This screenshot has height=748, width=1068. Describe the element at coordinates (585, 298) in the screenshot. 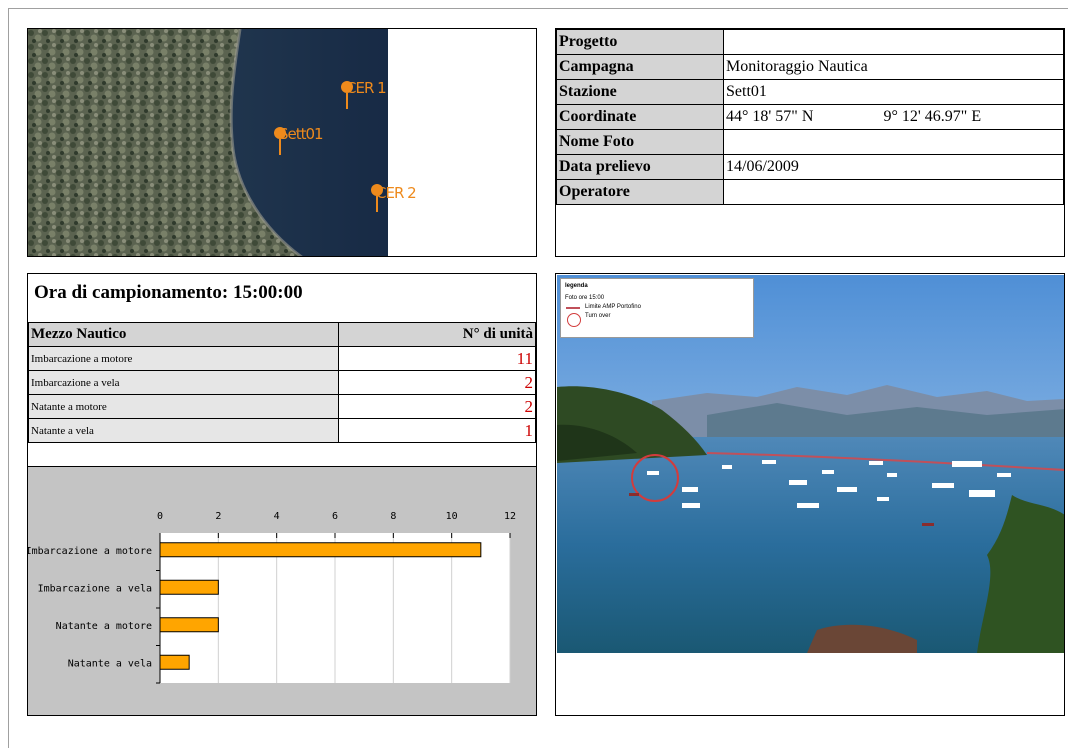

I see `legend-subtitle: Foto ore 15:00` at that location.